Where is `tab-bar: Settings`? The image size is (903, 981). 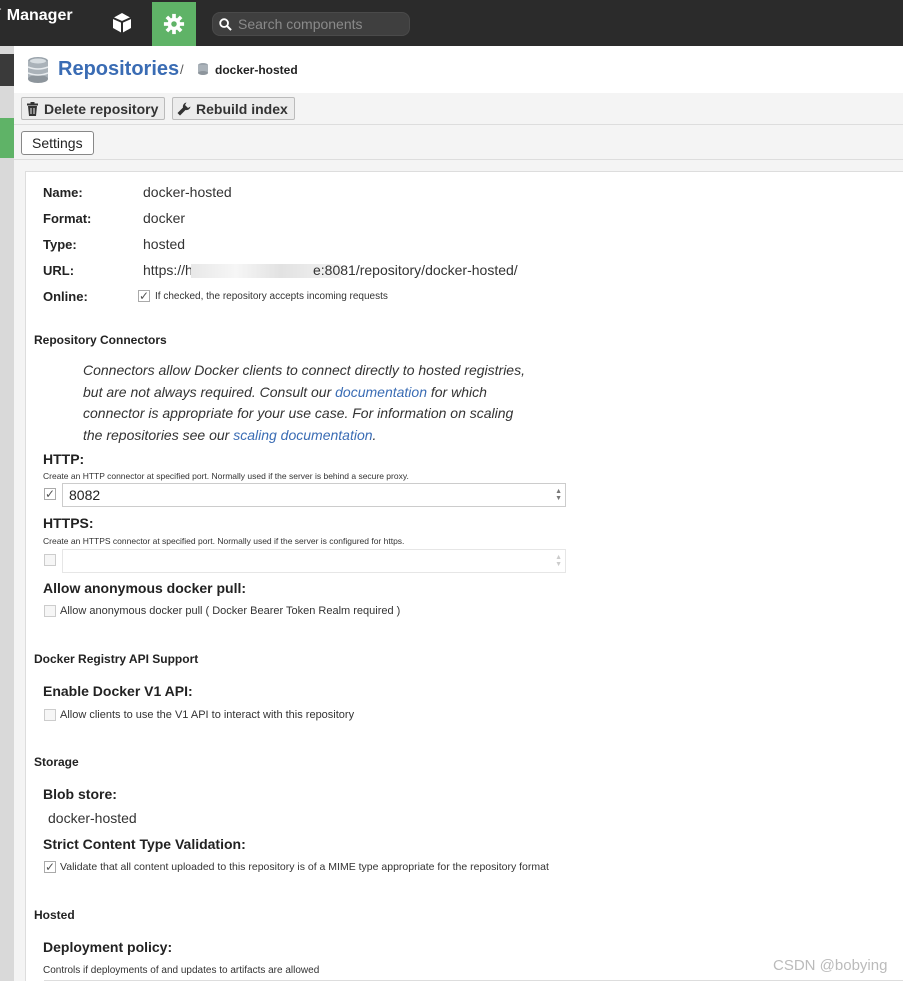 tab-bar: Settings is located at coordinates (458, 143).